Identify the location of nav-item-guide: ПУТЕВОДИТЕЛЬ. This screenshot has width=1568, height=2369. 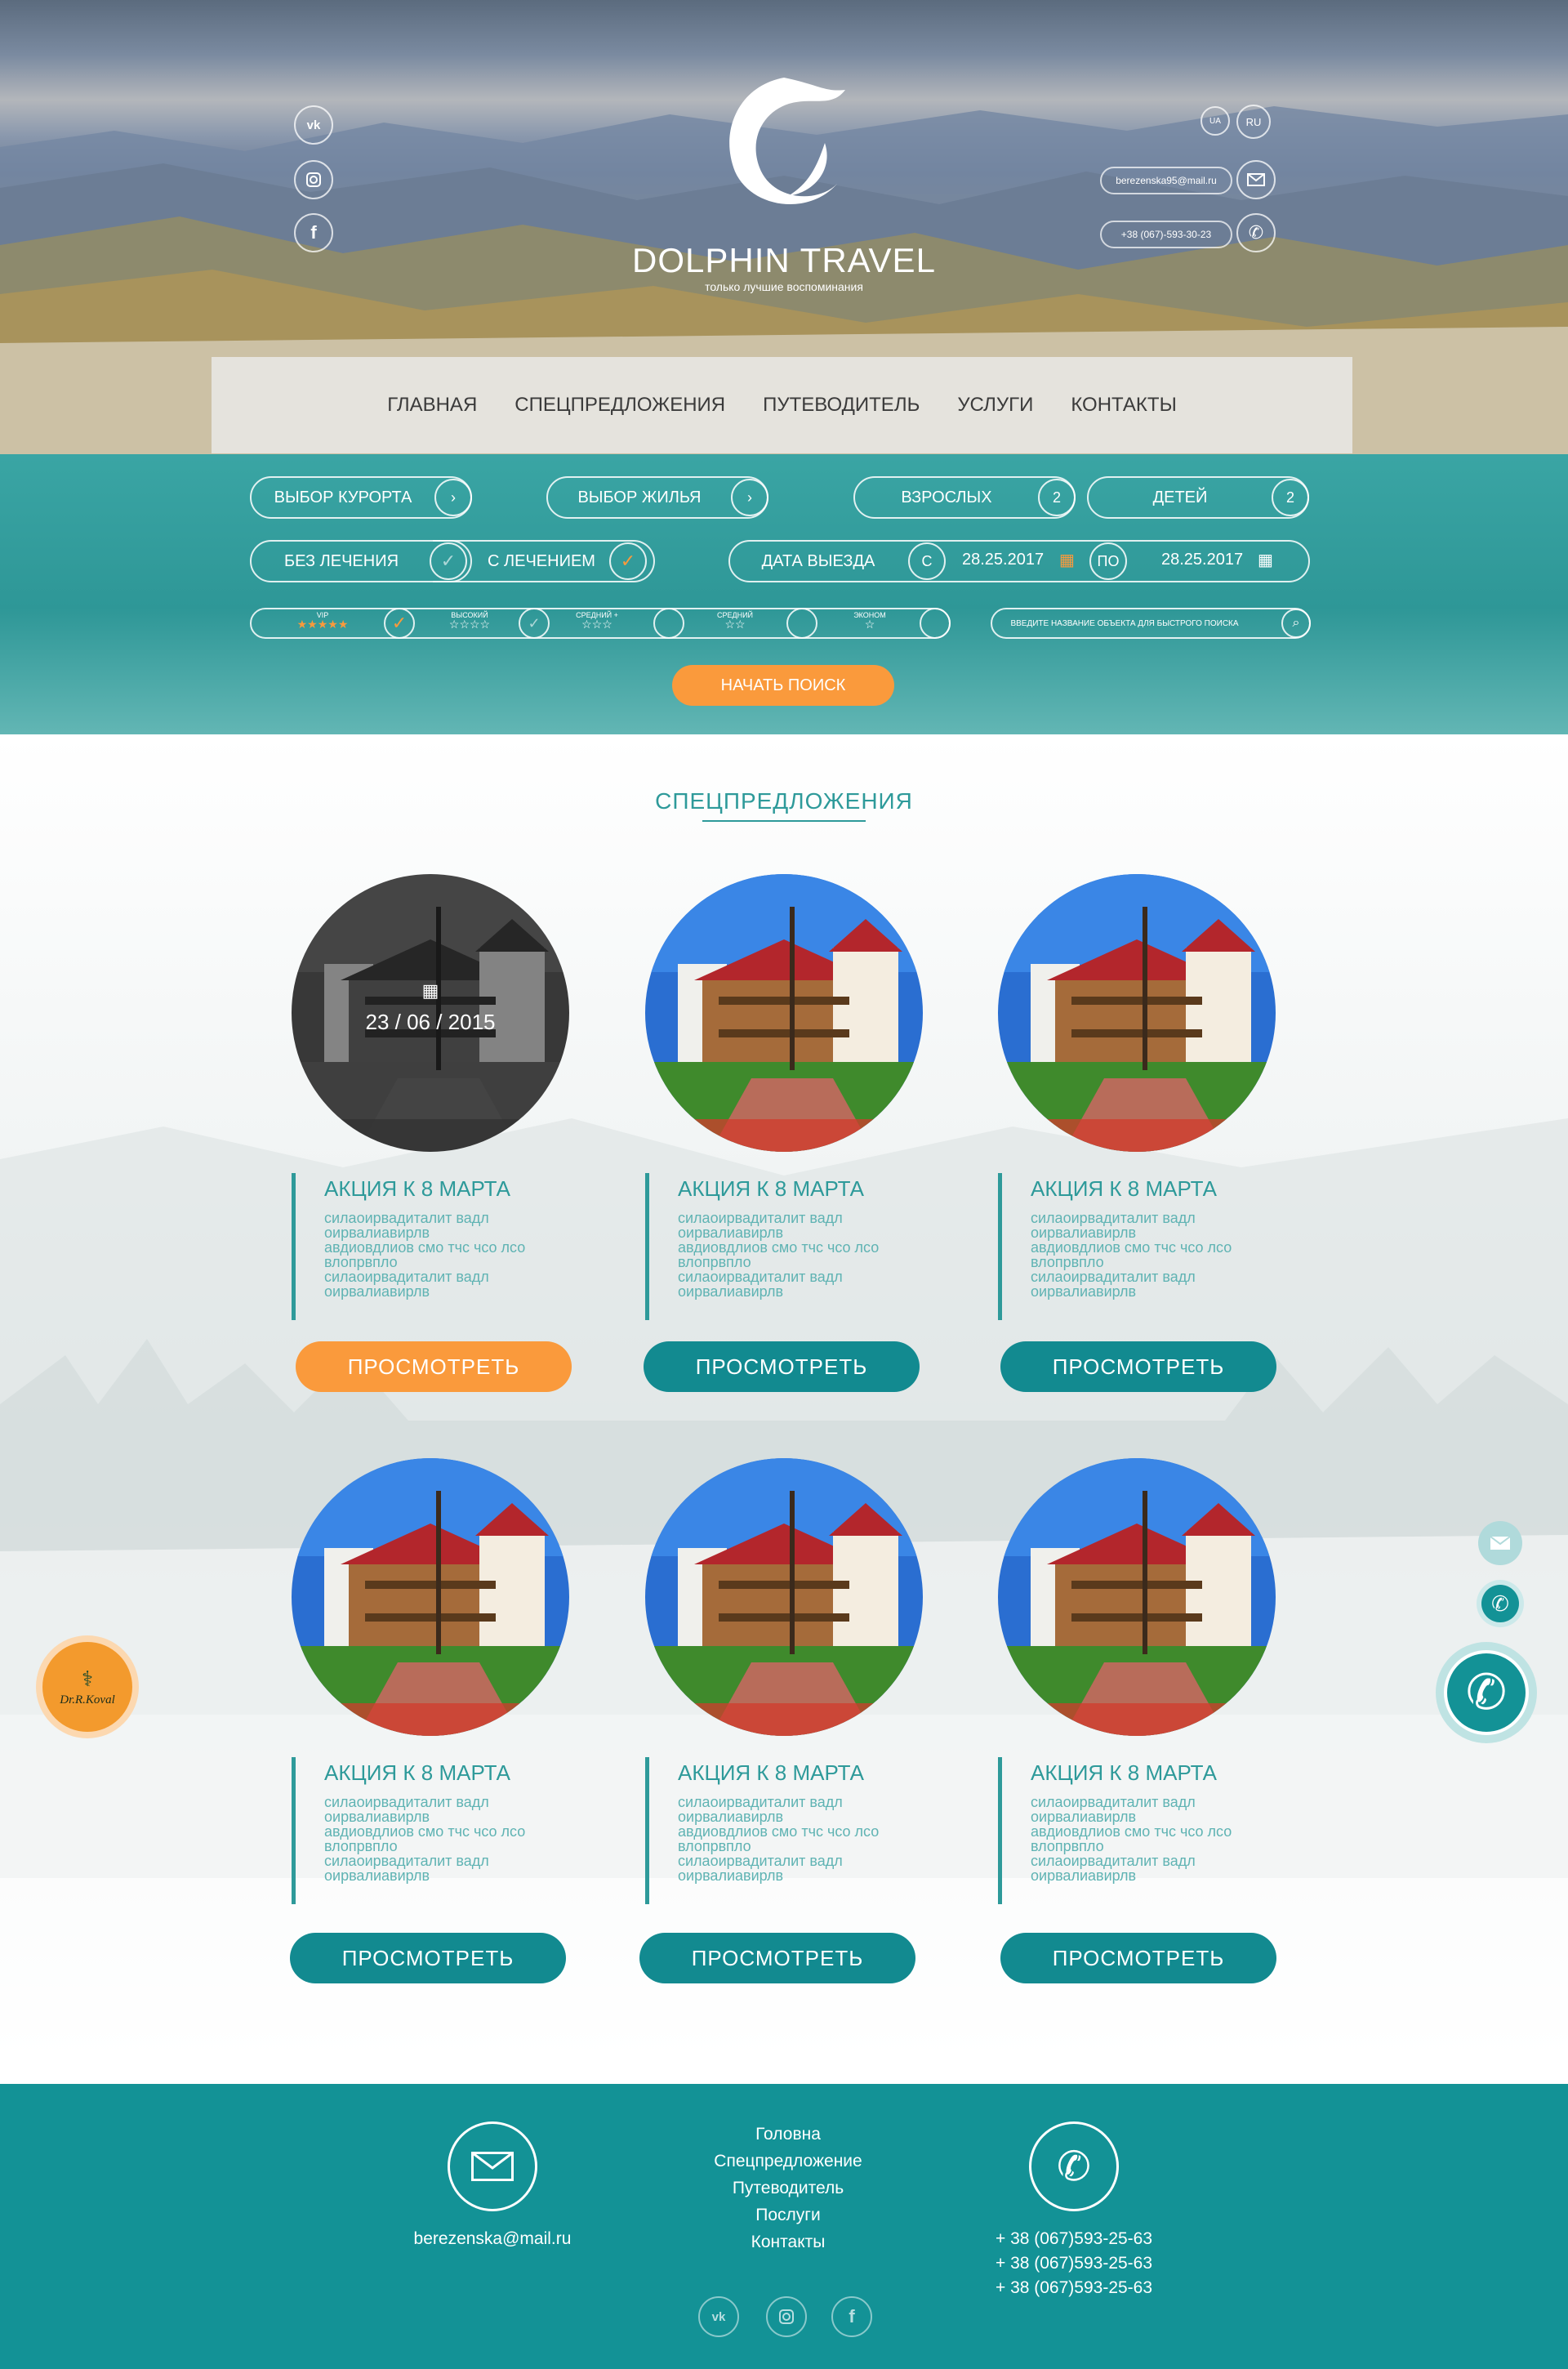
(842, 405).